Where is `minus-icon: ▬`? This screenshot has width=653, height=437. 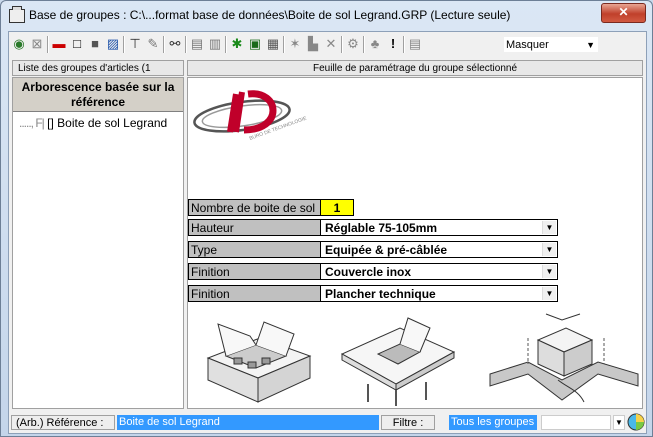
minus-icon: ▬ is located at coordinates (59, 44).